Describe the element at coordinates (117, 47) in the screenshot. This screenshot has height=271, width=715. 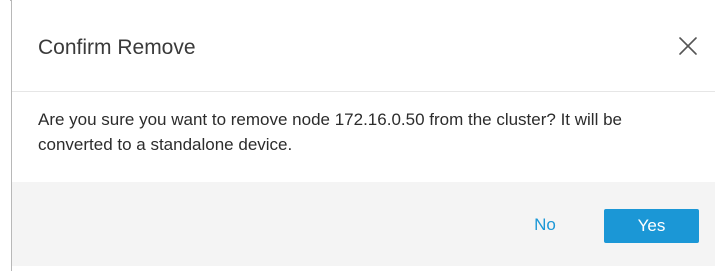
I see `dialog-title: Confirm Remove` at that location.